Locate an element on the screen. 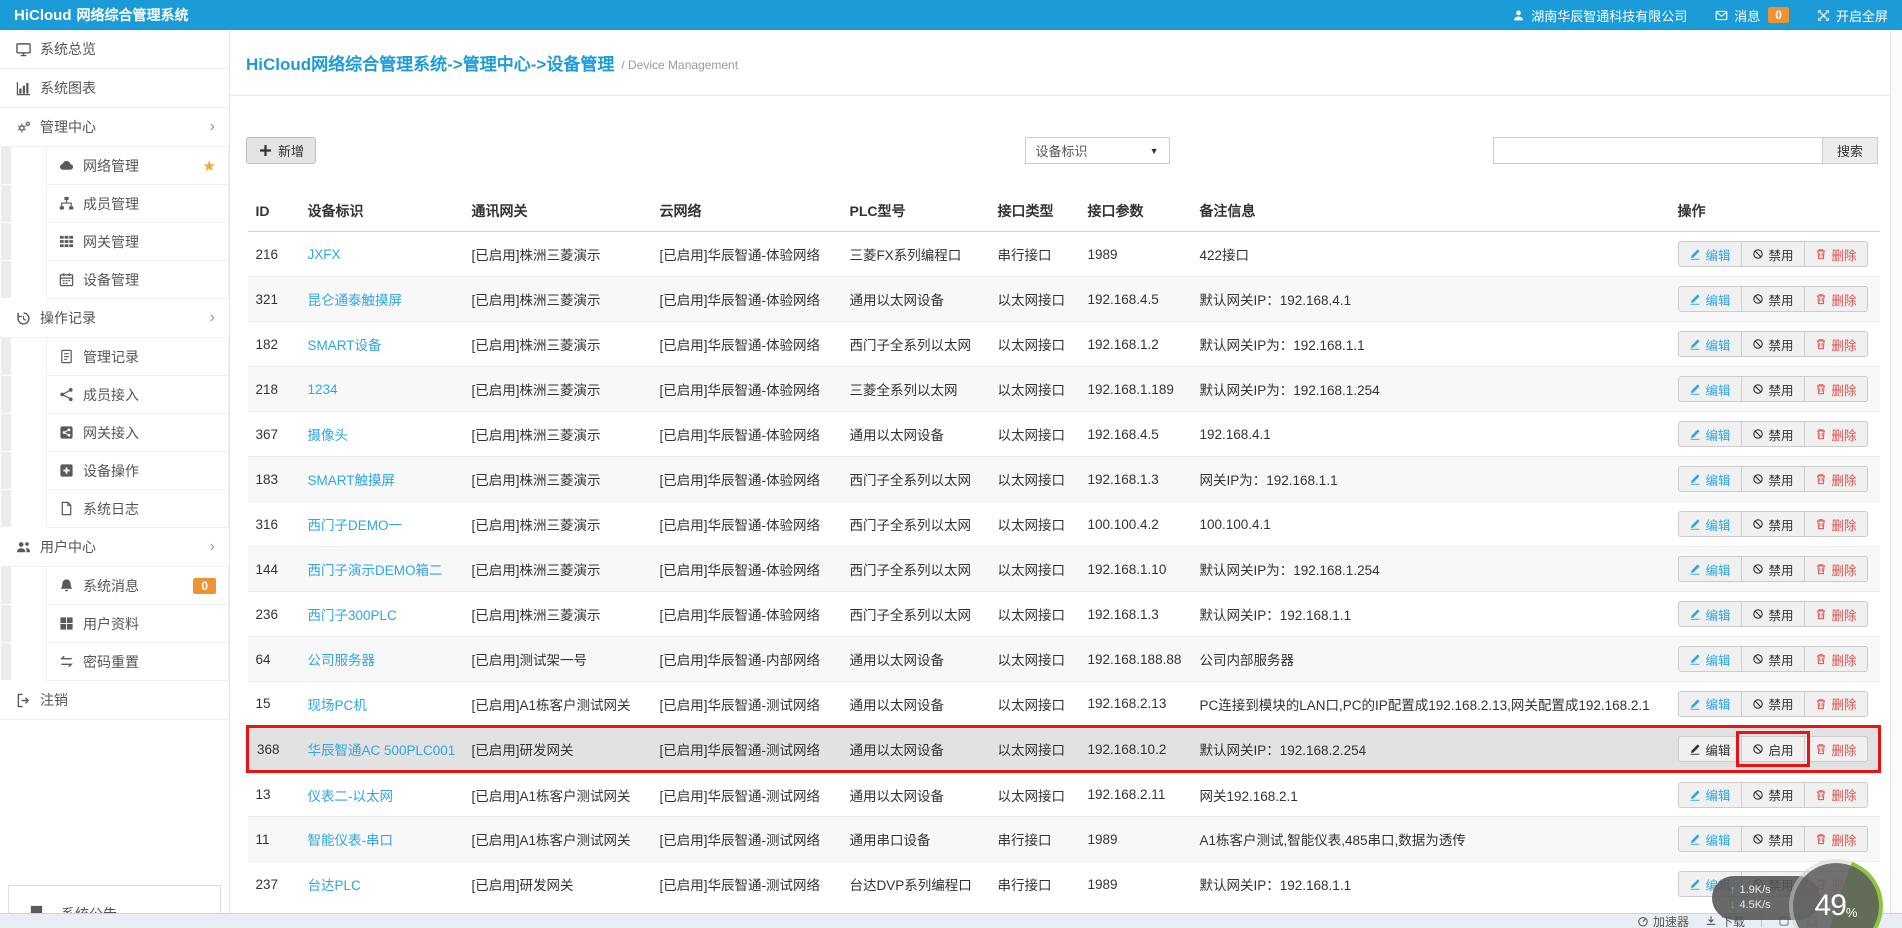 Image resolution: width=1902 pixels, height=928 pixels. ban-icon is located at coordinates (1758, 389).